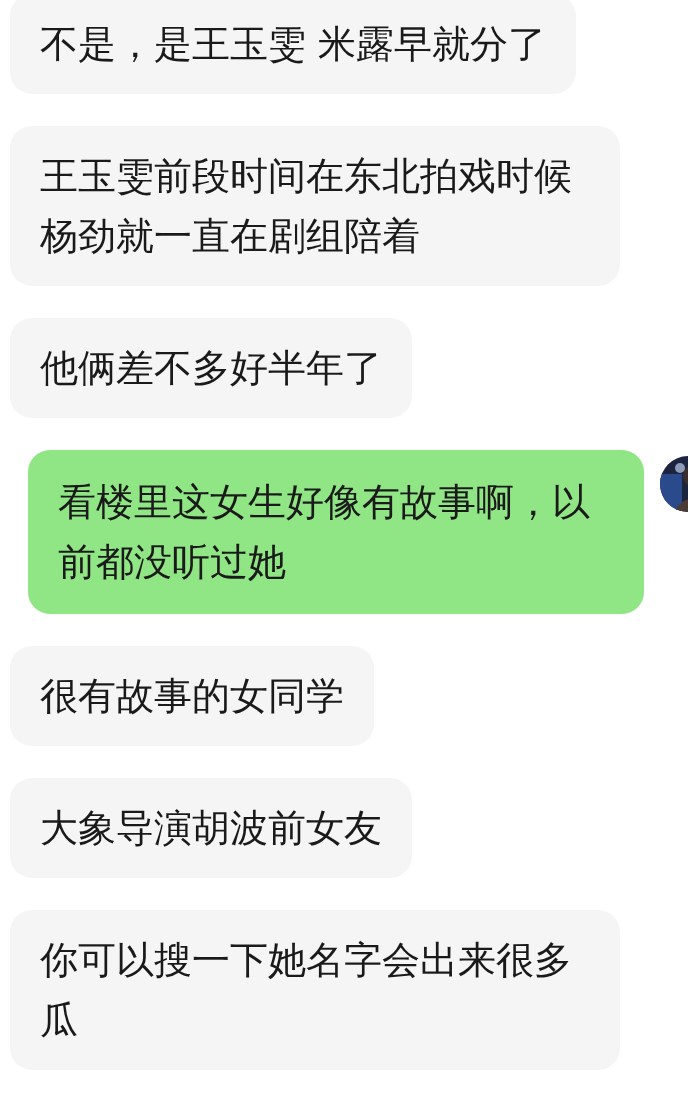 The height and width of the screenshot is (1112, 688). What do you see at coordinates (293, 47) in the screenshot?
I see `message-bubble: 不是，是王玉雯 米露早就分了` at bounding box center [293, 47].